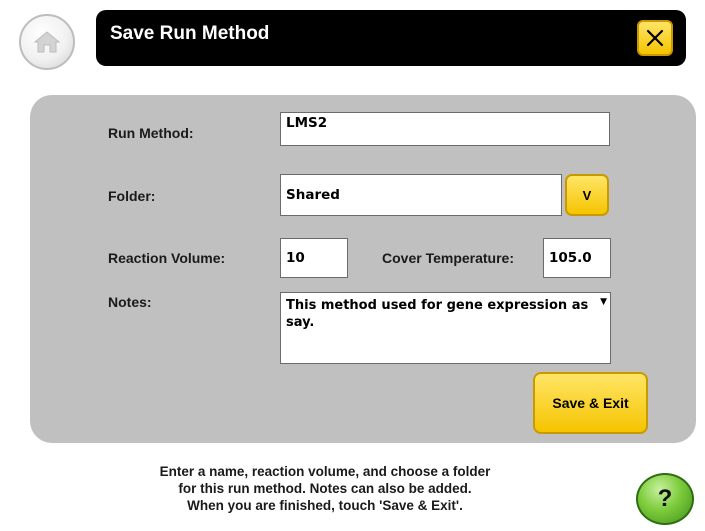 This screenshot has height=531, width=705. I want to click on run-method-label: Run Method:, so click(151, 133).